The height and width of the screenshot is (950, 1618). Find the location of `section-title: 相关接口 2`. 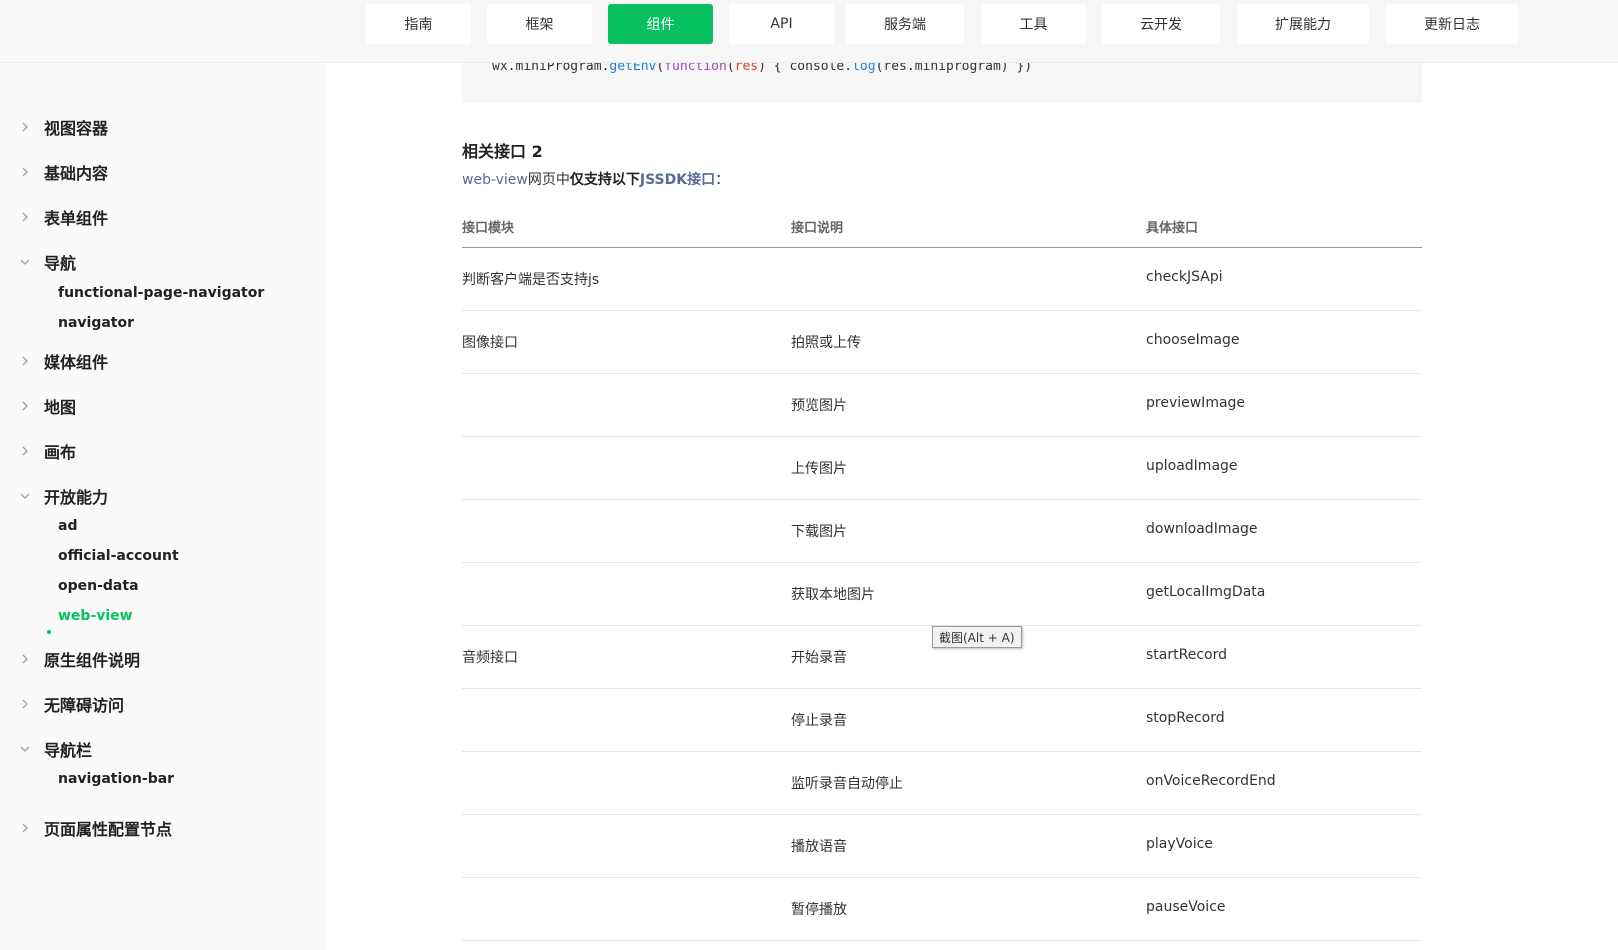

section-title: 相关接口 2 is located at coordinates (502, 151).